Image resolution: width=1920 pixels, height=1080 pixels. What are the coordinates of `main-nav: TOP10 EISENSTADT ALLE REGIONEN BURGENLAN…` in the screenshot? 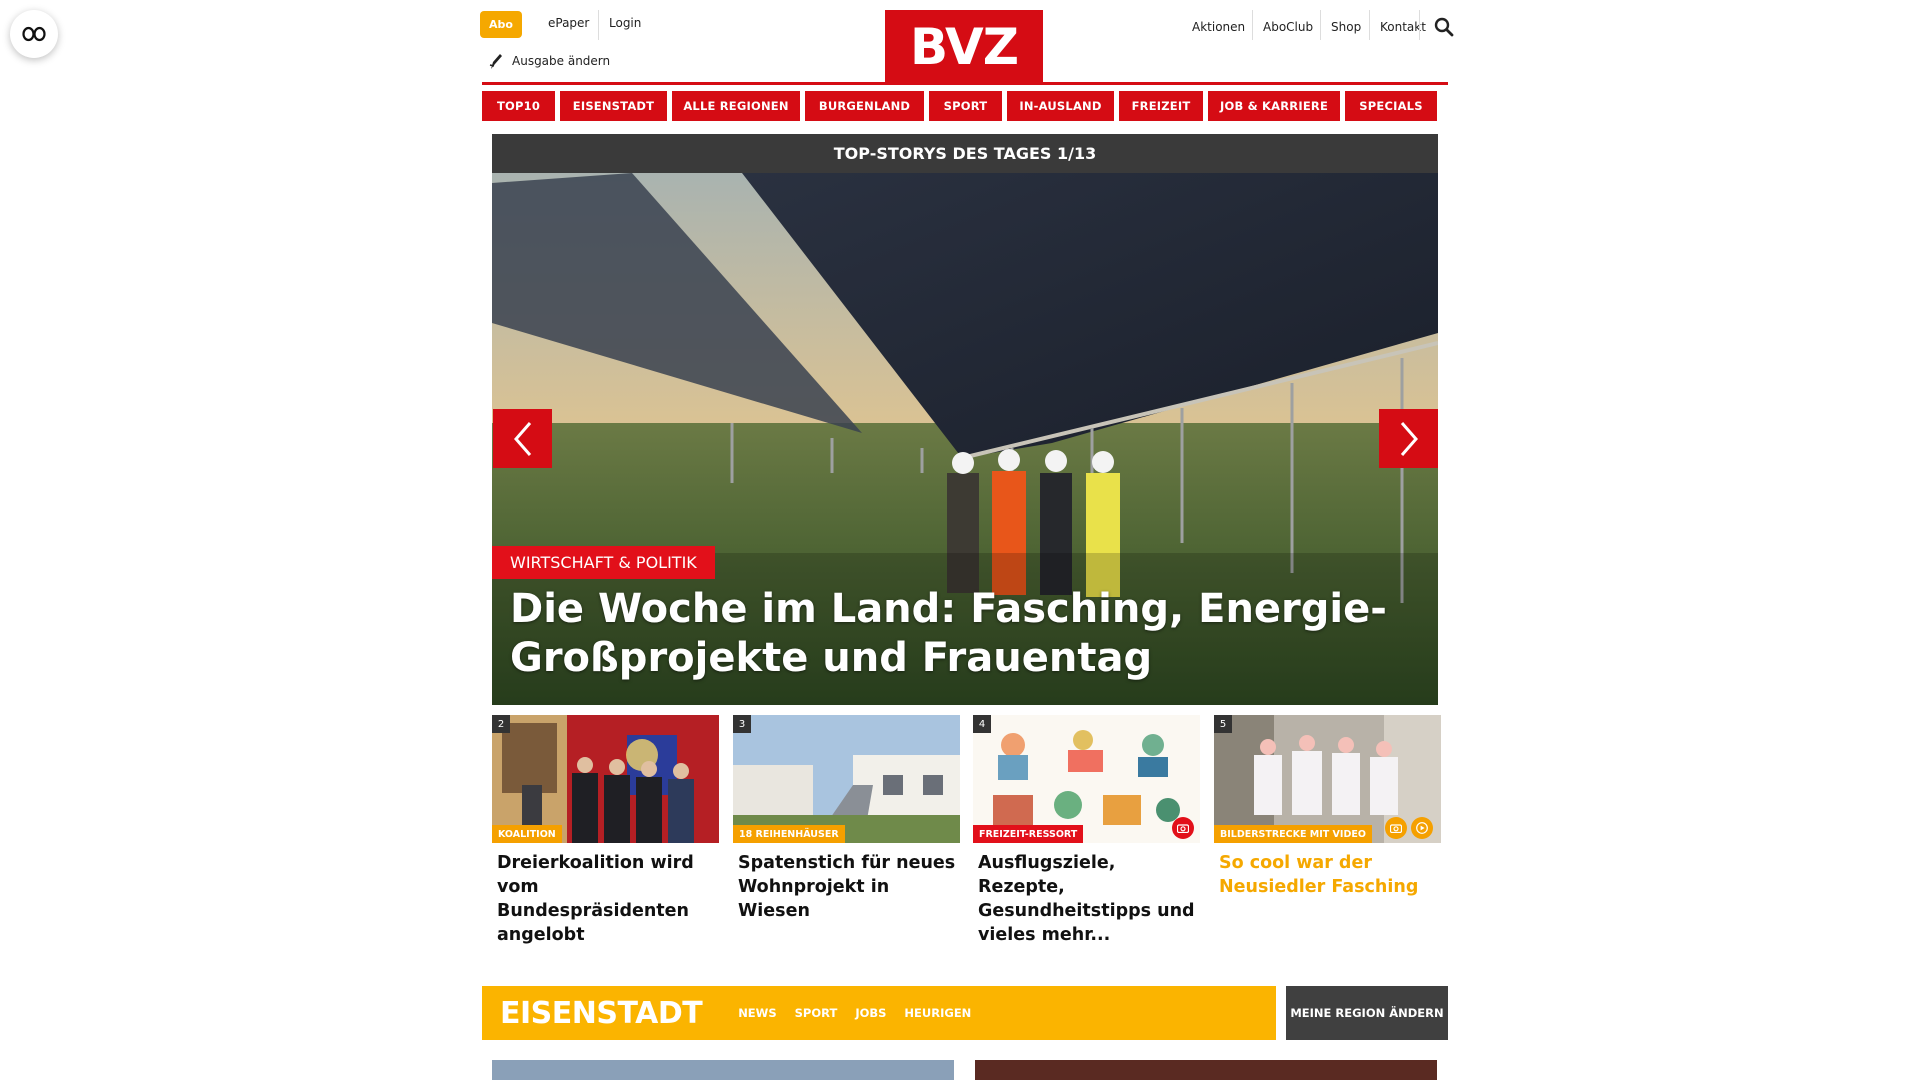 It's located at (959, 106).